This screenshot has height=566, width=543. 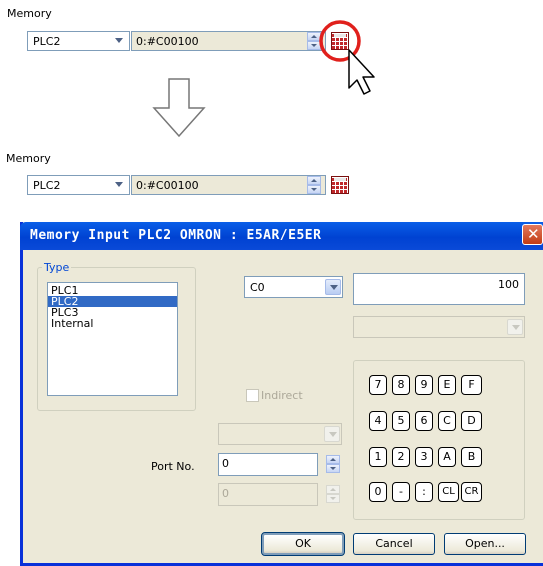 I want to click on dialog-title-bar: Memory Input PLC2 OMRON : E5AR/E5ER ✕, so click(x=281, y=236).